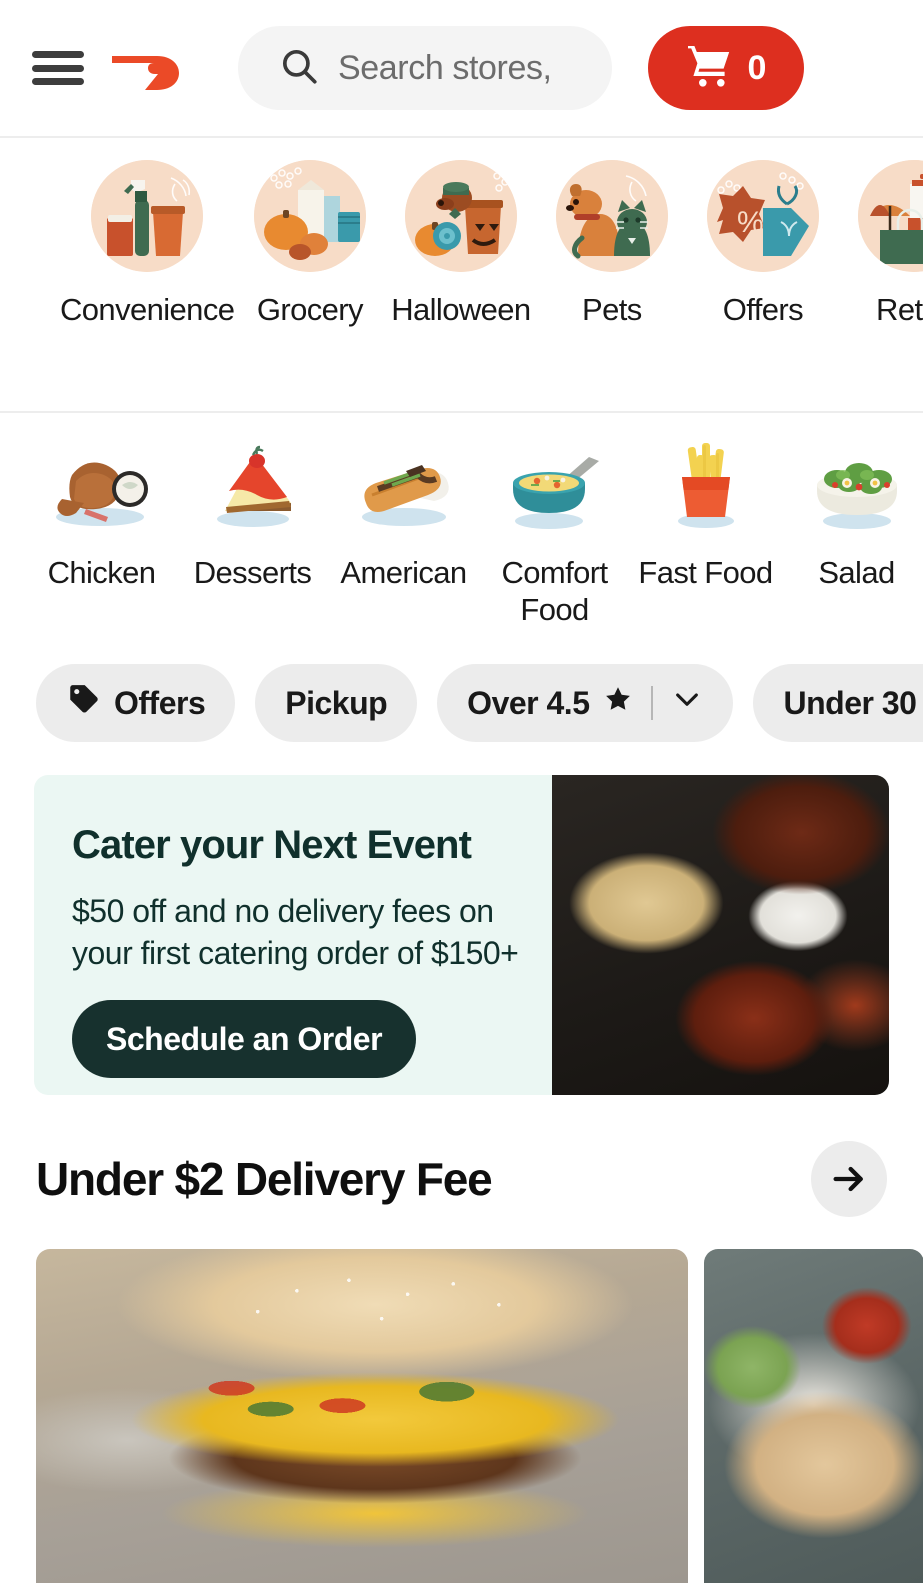  What do you see at coordinates (310, 309) in the screenshot?
I see `category-label: Grocery` at bounding box center [310, 309].